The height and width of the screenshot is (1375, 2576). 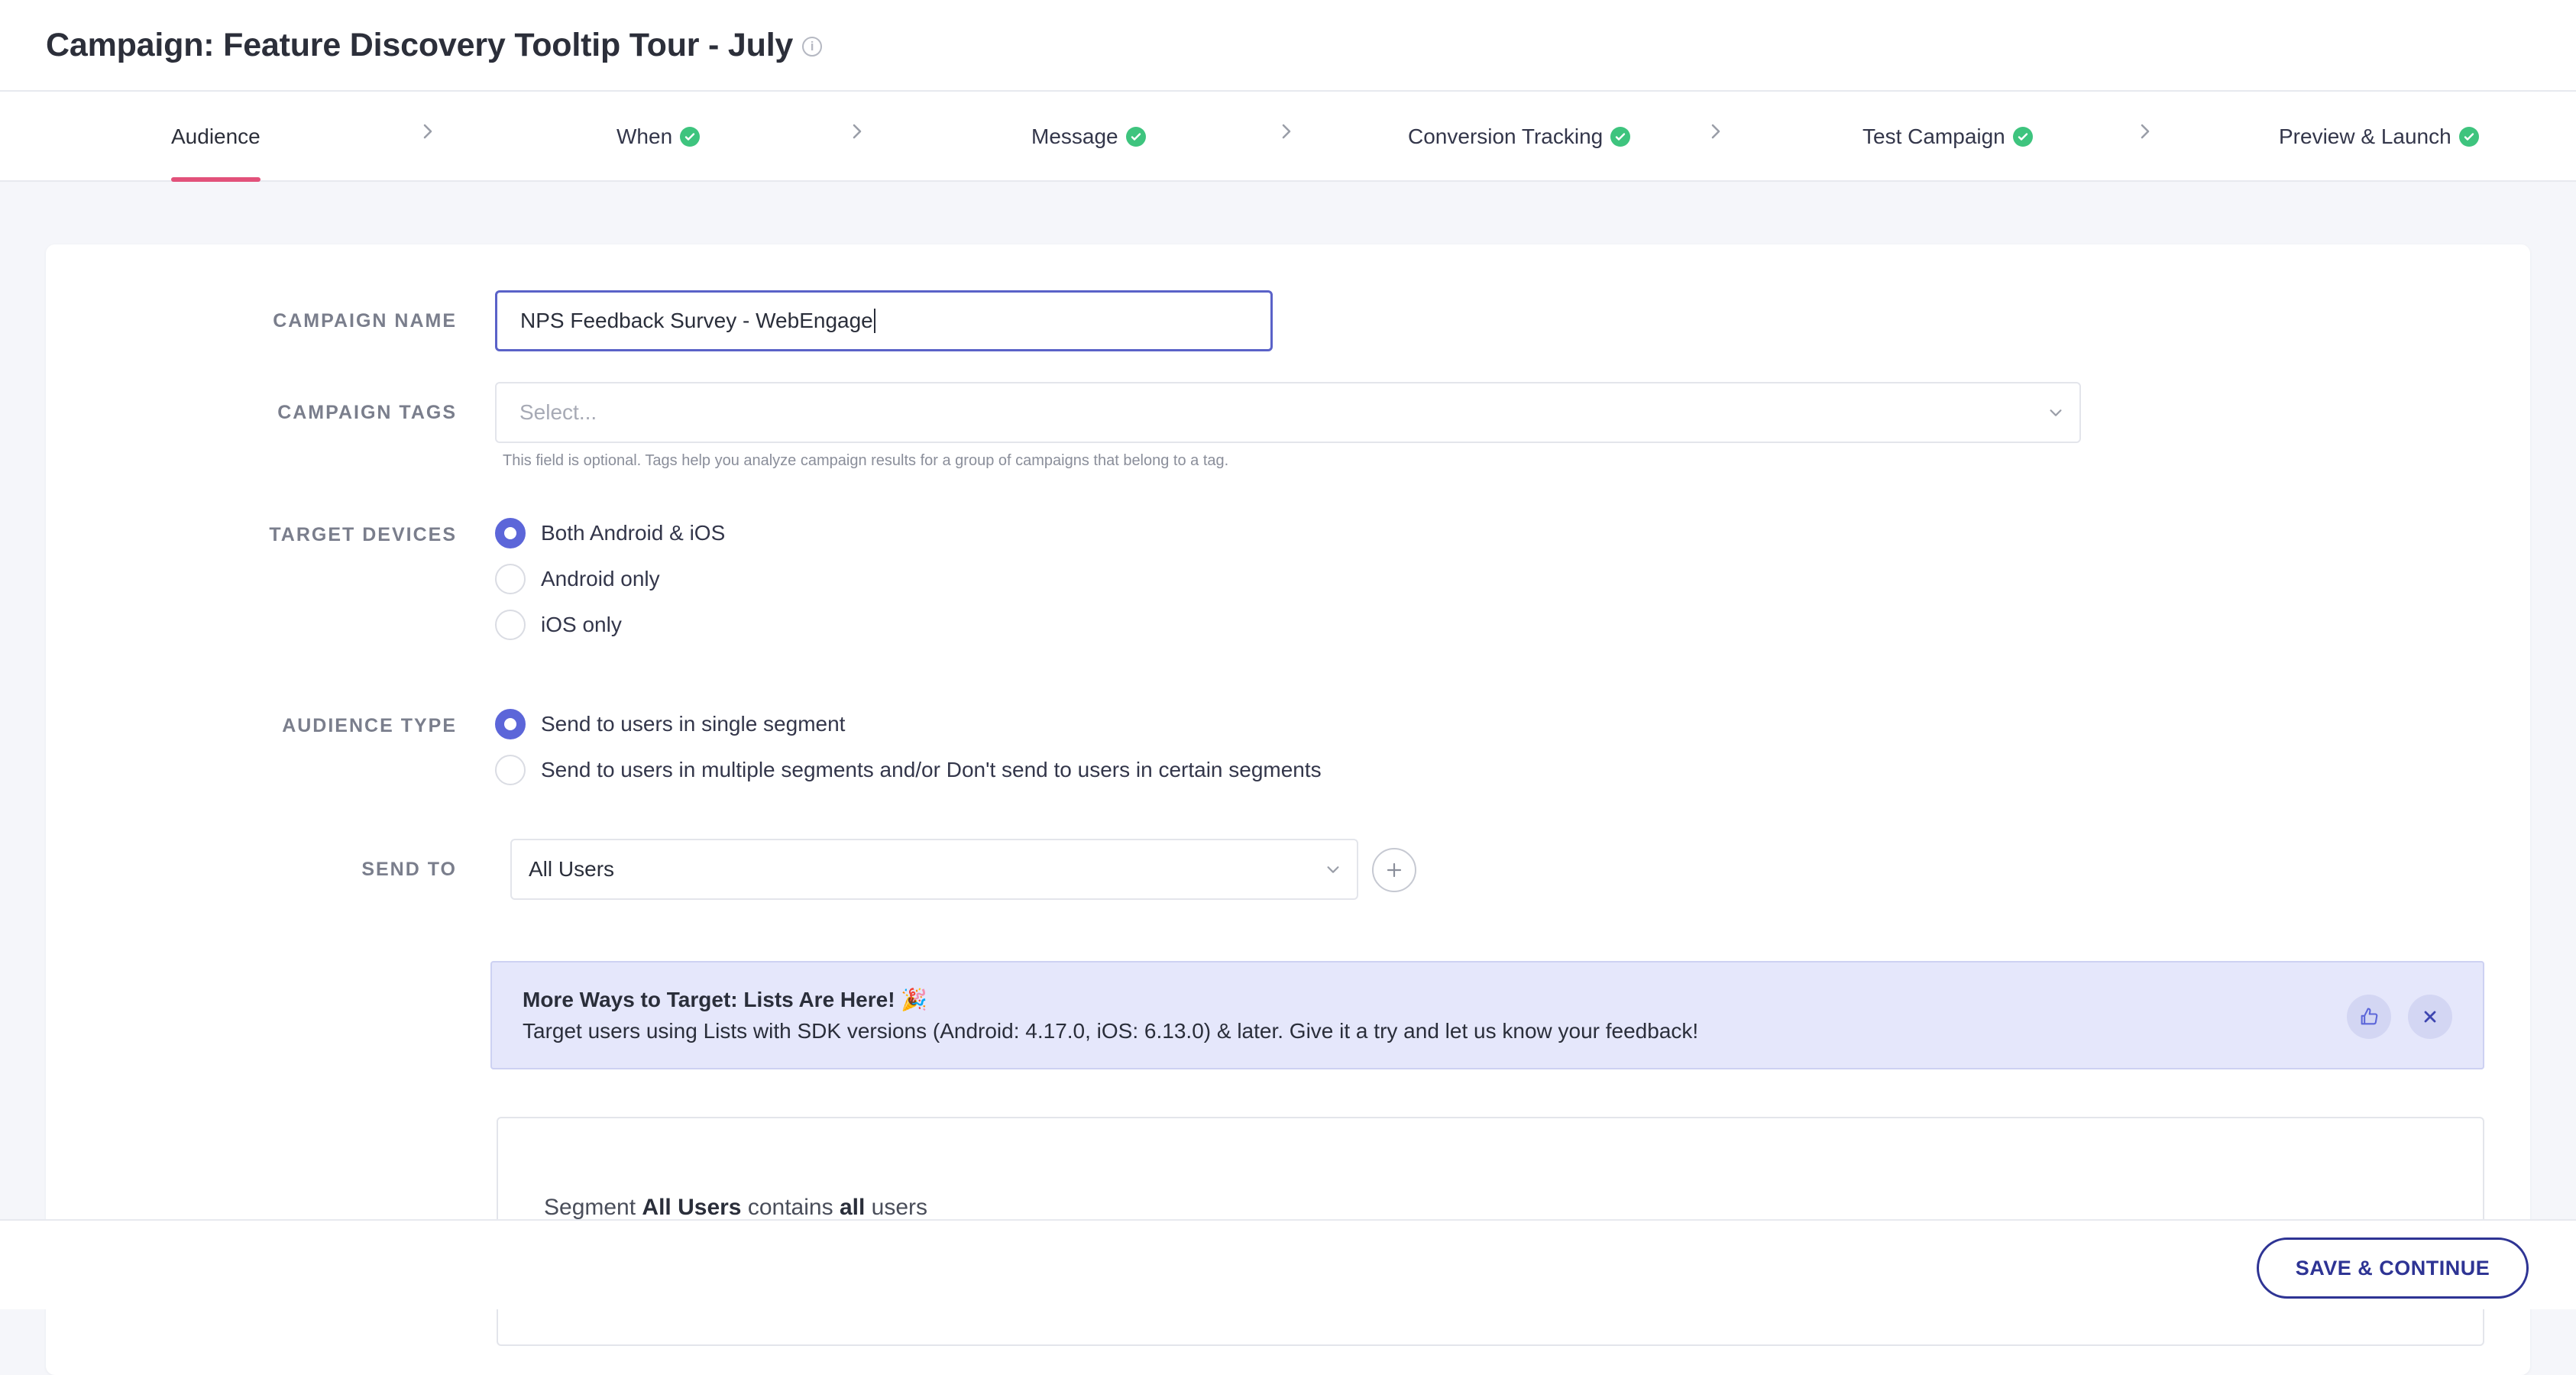 I want to click on add-segment-button, so click(x=1394, y=870).